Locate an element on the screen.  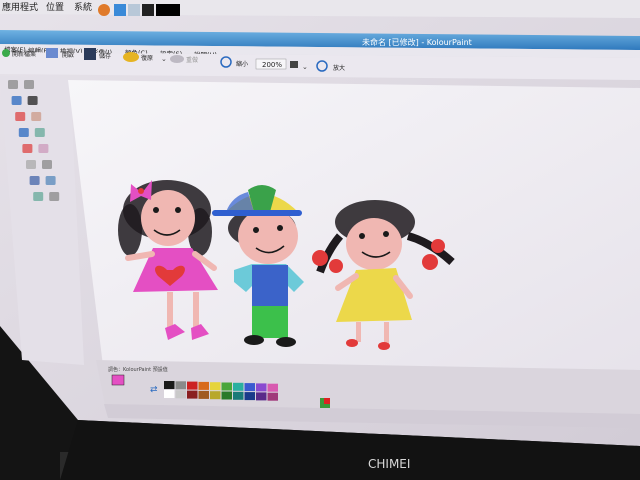
panel-menu-system: 系統 is located at coordinates (83, 7).